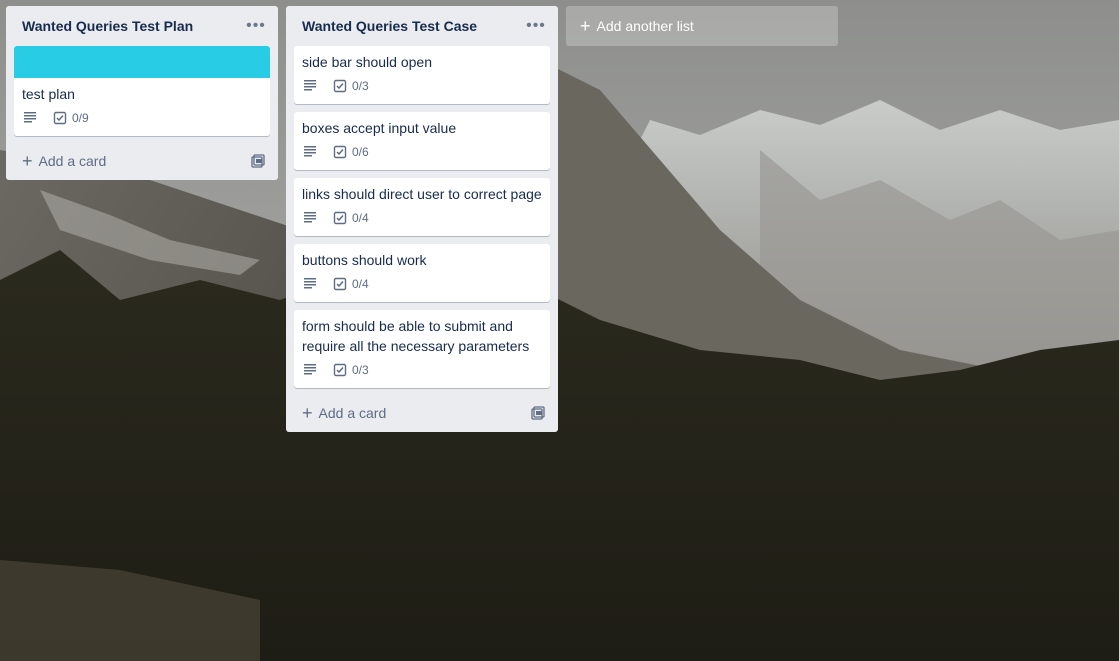  What do you see at coordinates (80, 118) in the screenshot?
I see `checklist-count: 0/9` at bounding box center [80, 118].